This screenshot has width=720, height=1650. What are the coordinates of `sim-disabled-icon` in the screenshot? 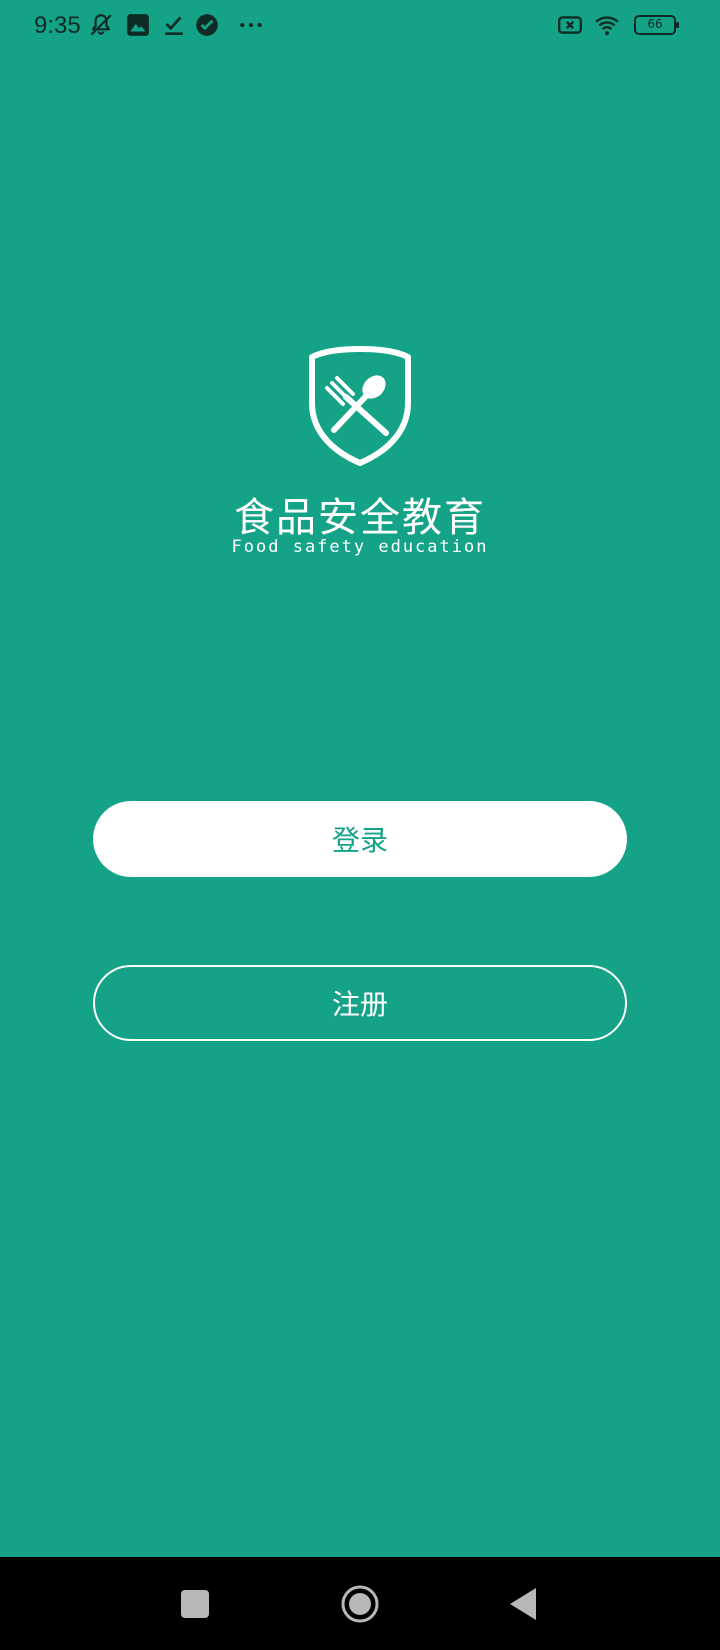 It's located at (570, 25).